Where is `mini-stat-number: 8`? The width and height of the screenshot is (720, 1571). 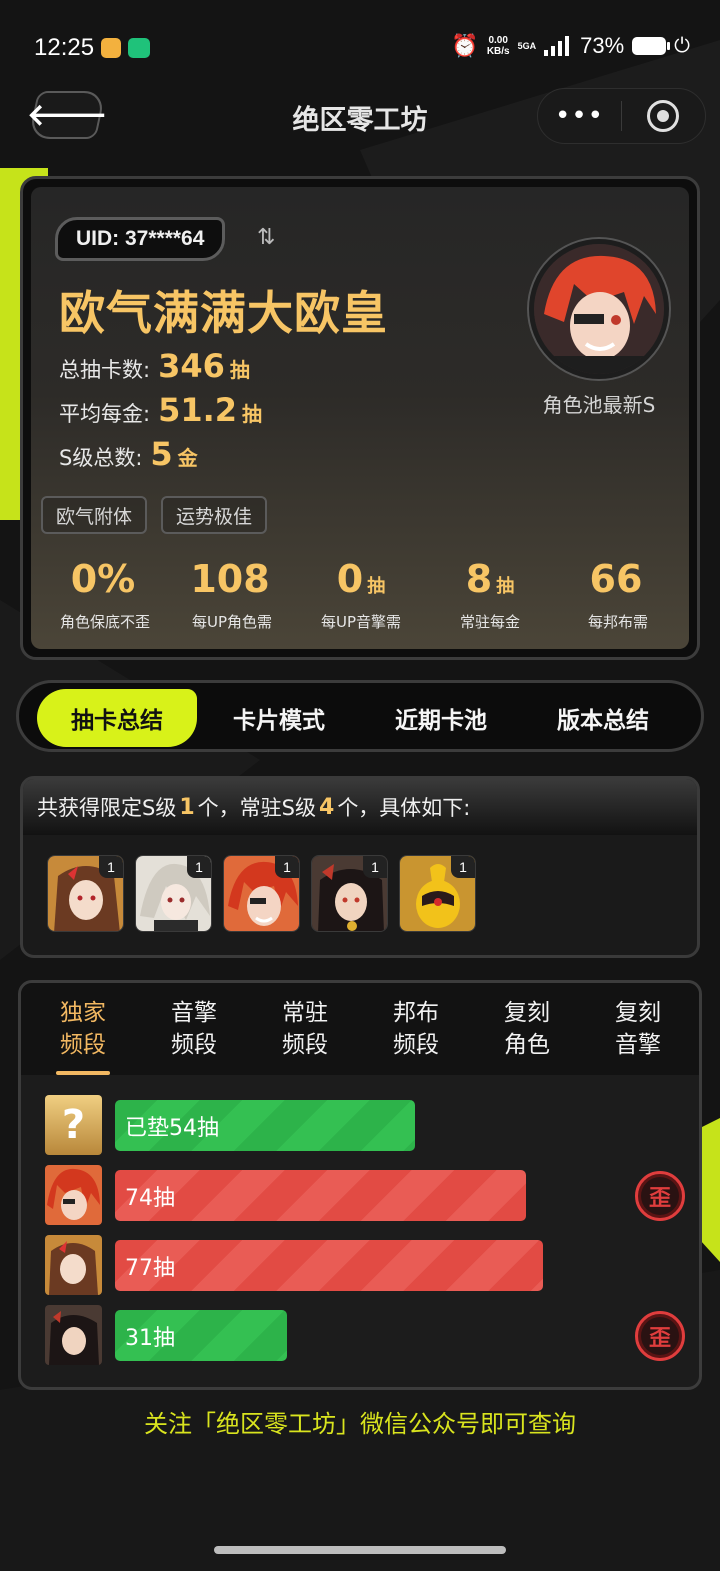 mini-stat-number: 8 is located at coordinates (479, 579).